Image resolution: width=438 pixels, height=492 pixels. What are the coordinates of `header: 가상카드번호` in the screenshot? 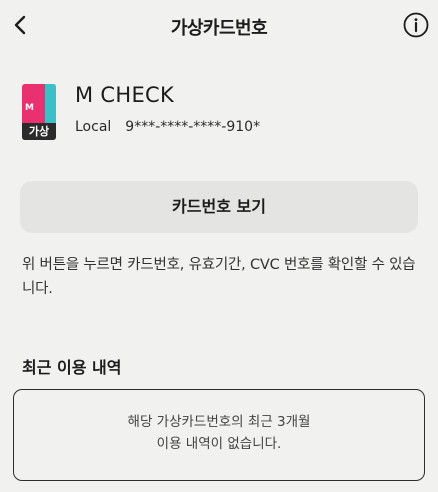 It's located at (219, 27).